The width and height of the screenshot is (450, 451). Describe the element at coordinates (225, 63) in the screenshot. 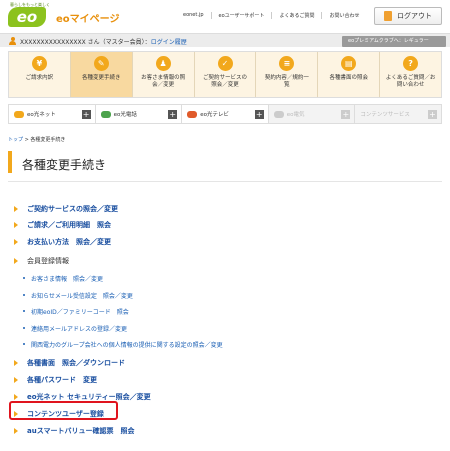

I see `check-icon: ✓` at that location.